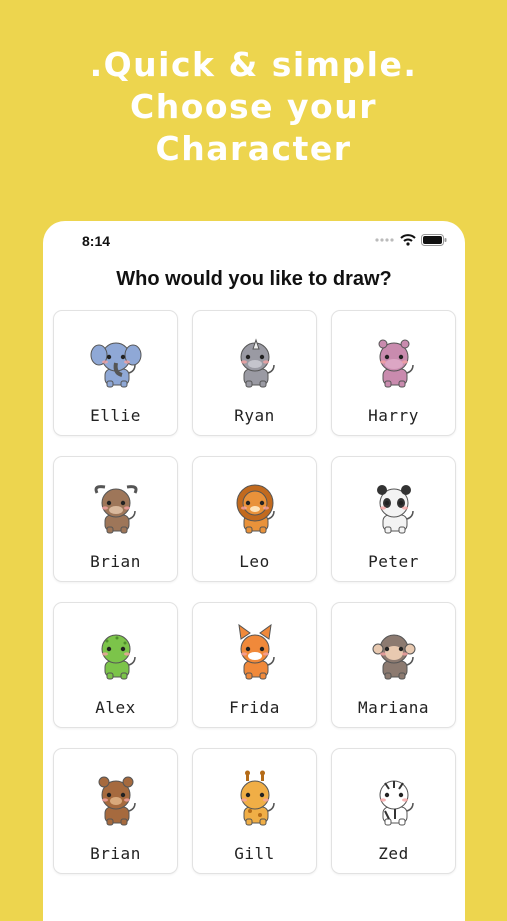 The height and width of the screenshot is (921, 507). I want to click on headline-line-1: .Quick & simple., so click(253, 64).